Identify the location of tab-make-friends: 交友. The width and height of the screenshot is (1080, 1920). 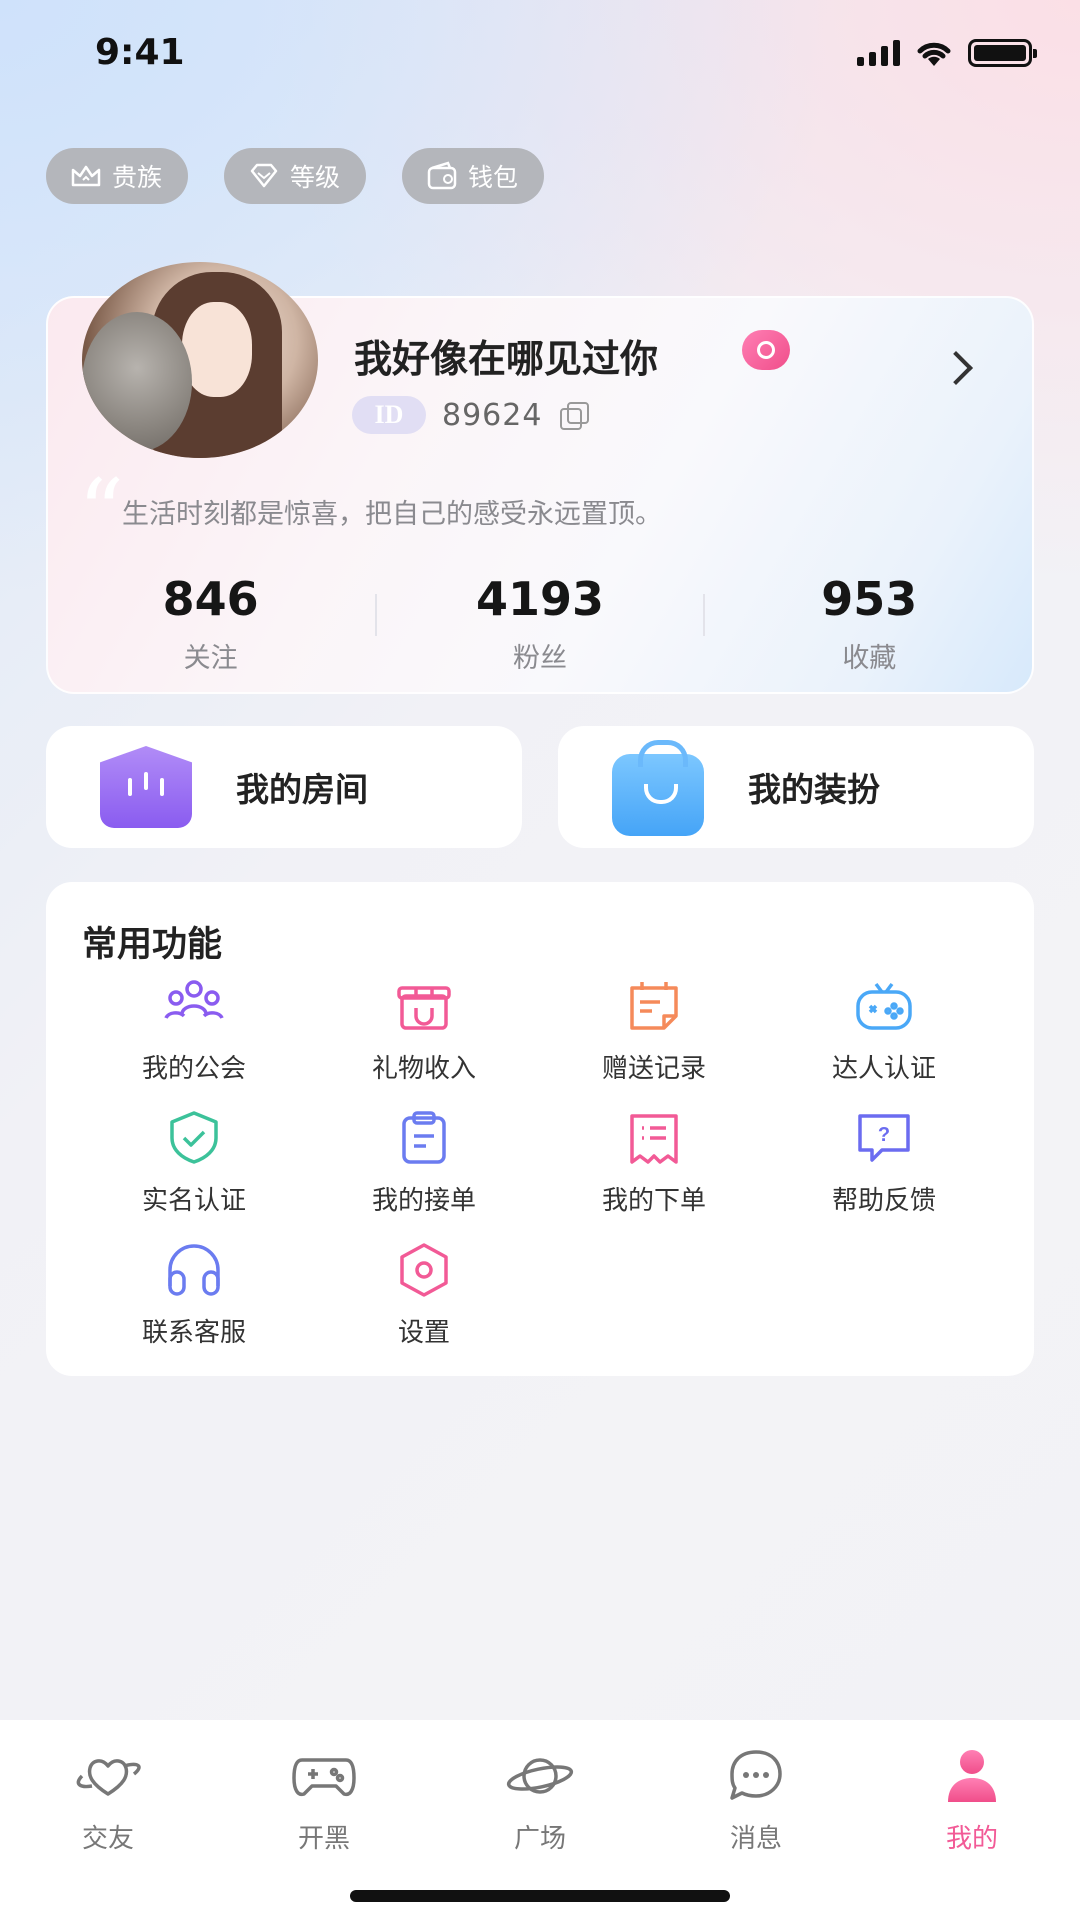
(108, 1800).